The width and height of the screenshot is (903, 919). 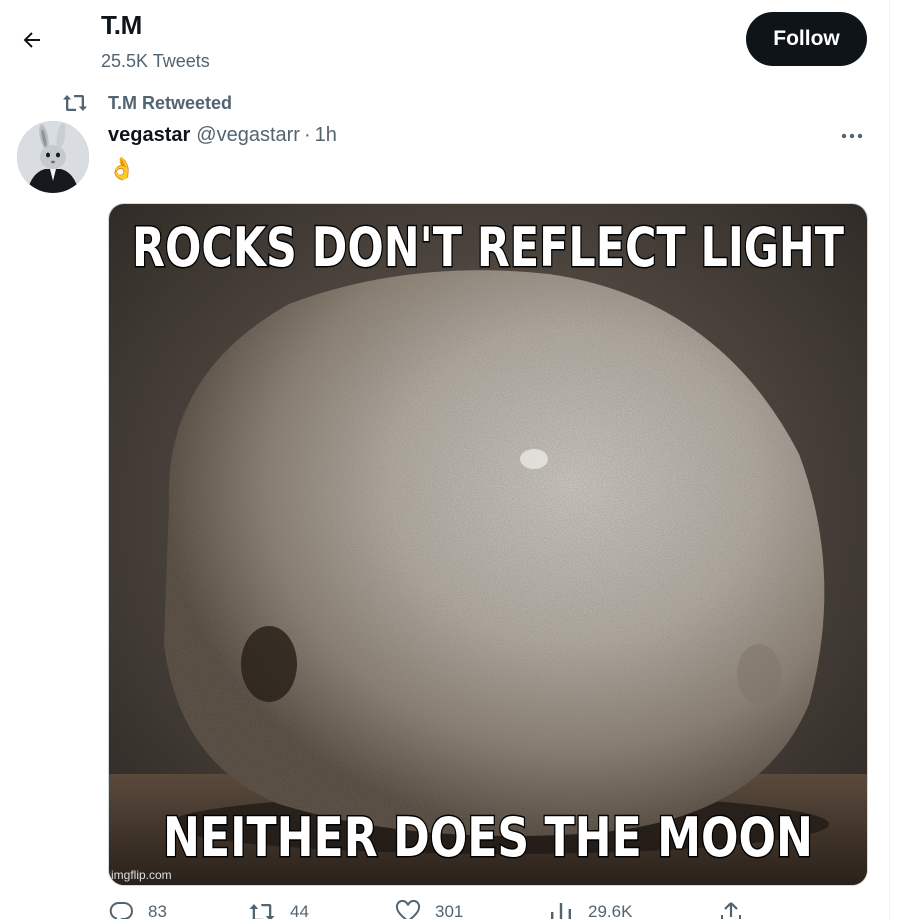 I want to click on like-button: 301, so click(x=429, y=909).